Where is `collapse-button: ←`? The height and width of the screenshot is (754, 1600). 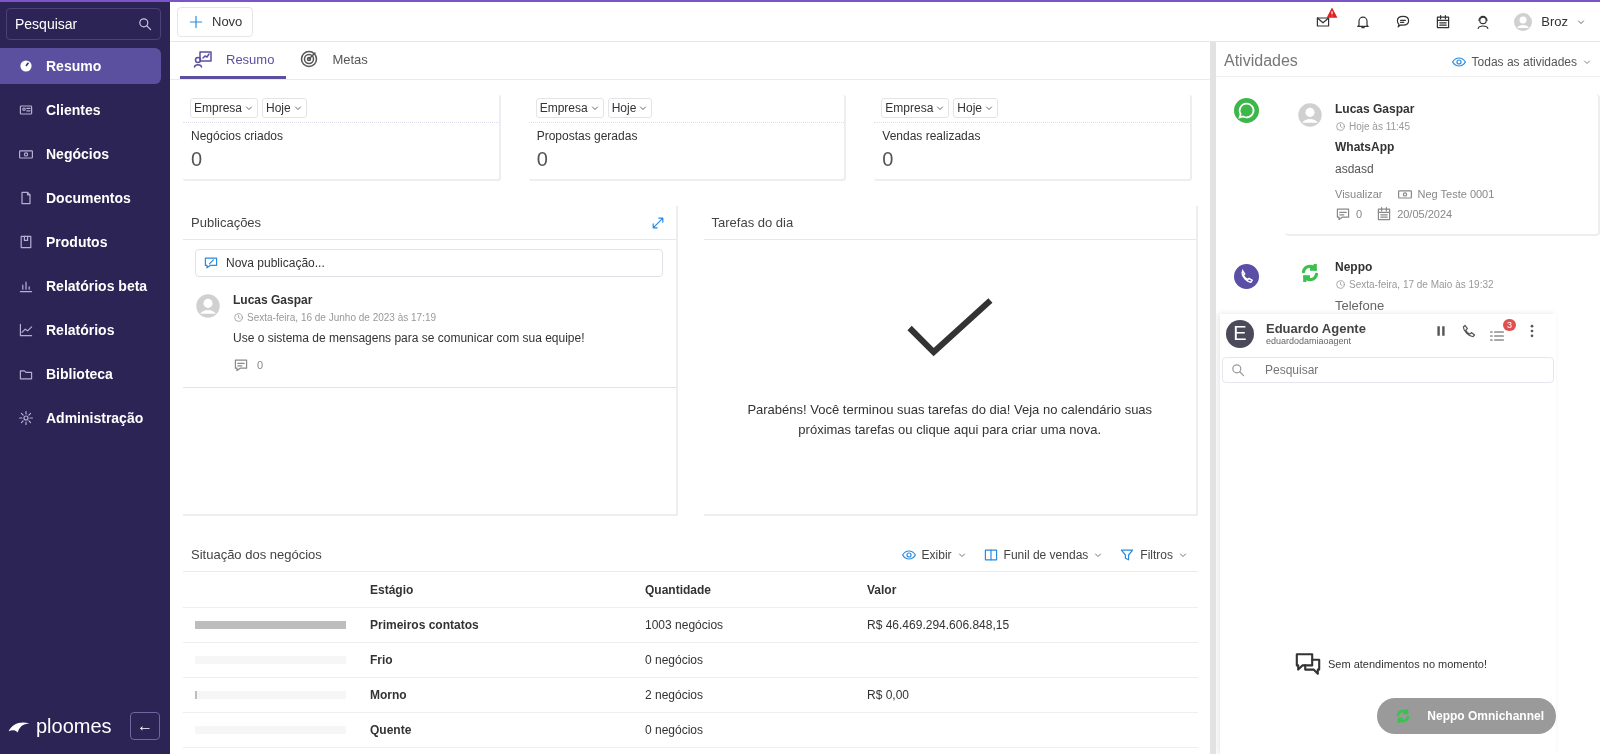
collapse-button: ← is located at coordinates (145, 726).